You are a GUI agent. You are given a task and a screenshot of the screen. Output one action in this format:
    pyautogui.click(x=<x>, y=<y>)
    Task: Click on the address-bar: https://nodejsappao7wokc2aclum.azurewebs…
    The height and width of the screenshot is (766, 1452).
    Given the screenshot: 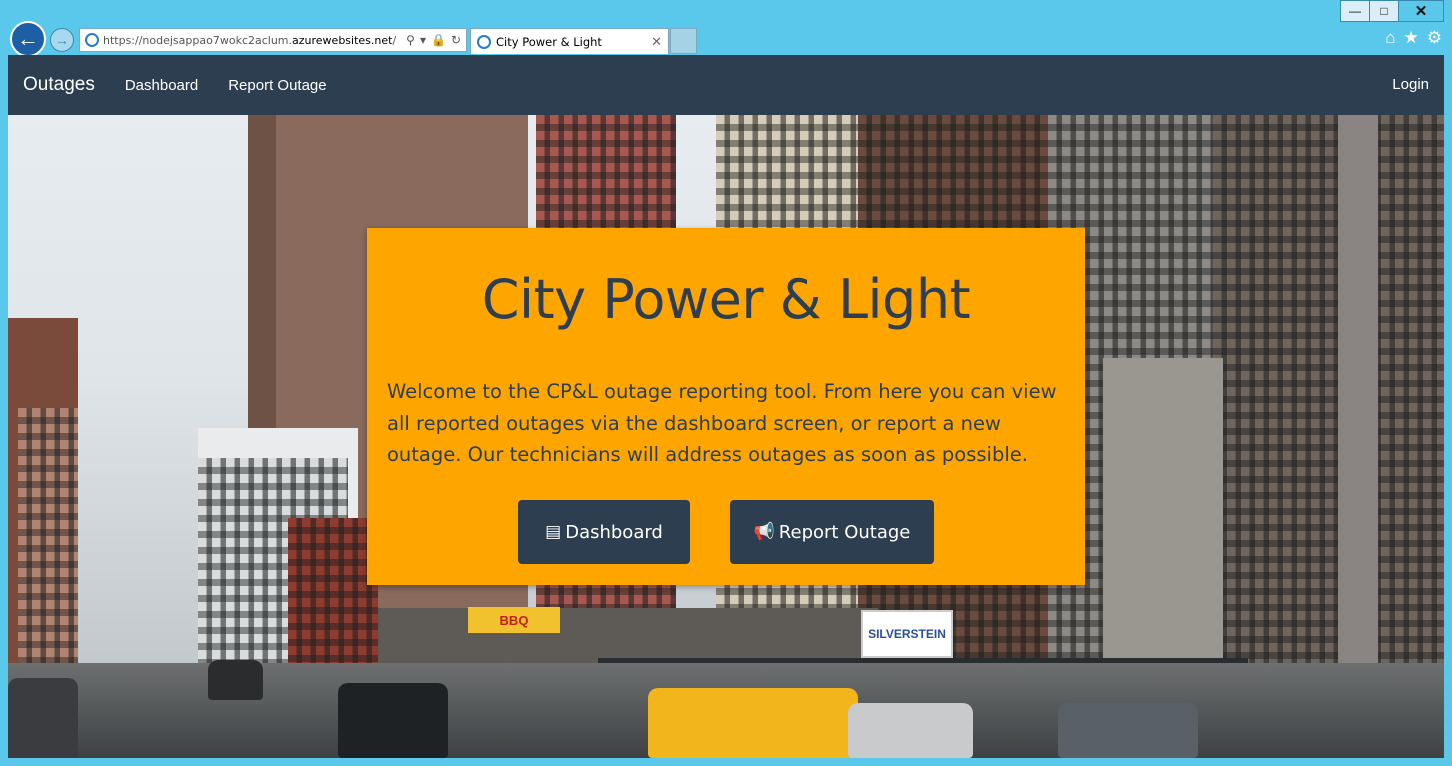 What is the action you would take?
    pyautogui.click(x=273, y=40)
    